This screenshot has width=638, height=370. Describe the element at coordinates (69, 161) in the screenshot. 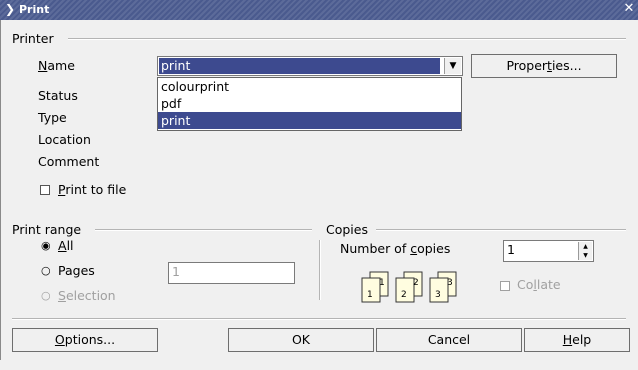

I see `comment-label: Comment` at that location.